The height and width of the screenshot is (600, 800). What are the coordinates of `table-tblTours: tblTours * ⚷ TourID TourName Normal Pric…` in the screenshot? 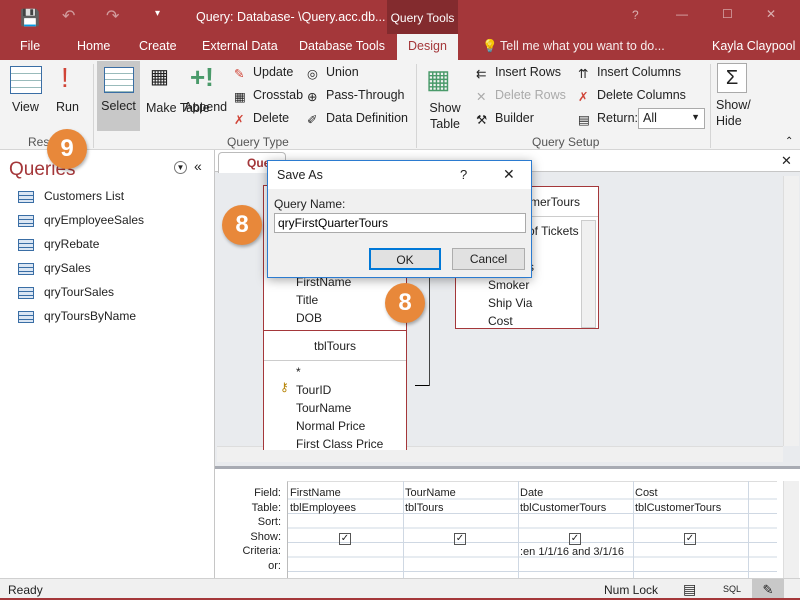 It's located at (335, 390).